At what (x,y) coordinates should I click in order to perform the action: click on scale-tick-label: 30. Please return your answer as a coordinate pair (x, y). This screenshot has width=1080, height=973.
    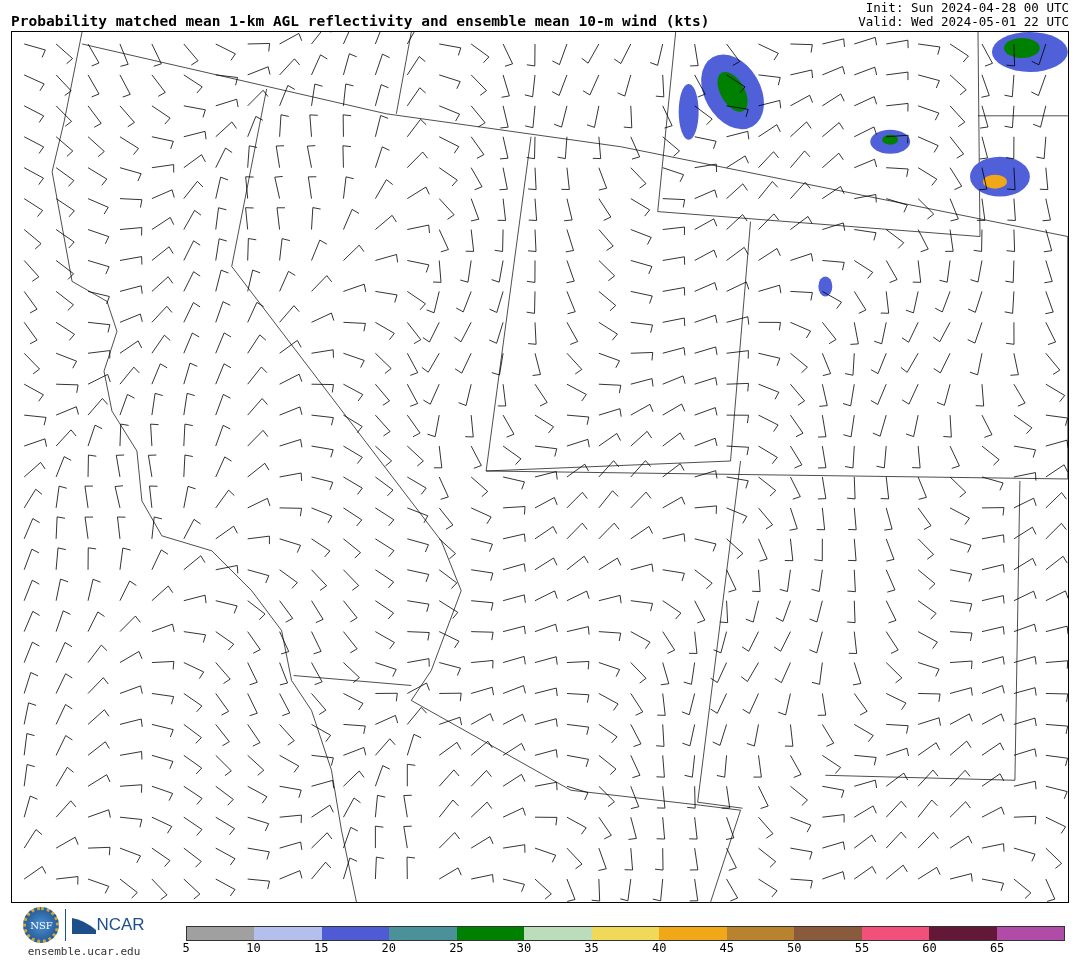
    Looking at the image, I should click on (524, 948).